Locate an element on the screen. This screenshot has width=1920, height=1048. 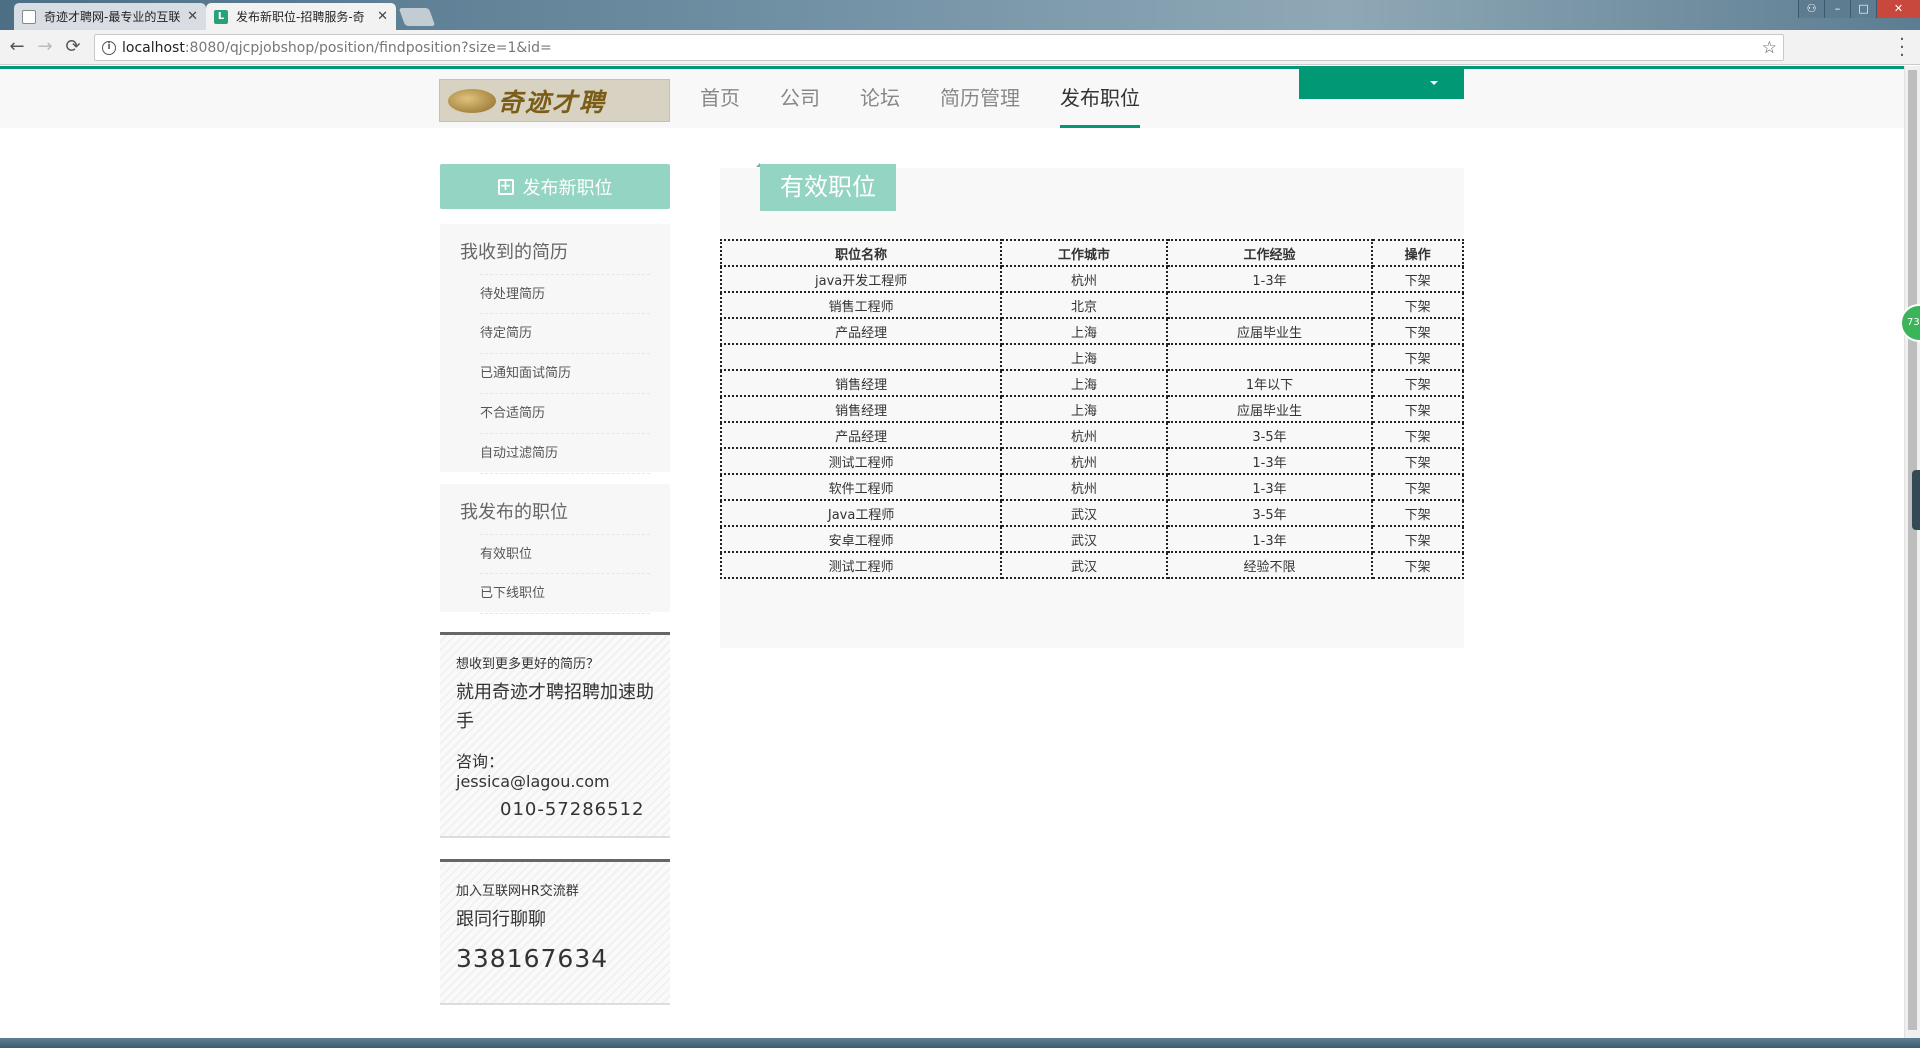
cell-position-name is located at coordinates (861, 357).